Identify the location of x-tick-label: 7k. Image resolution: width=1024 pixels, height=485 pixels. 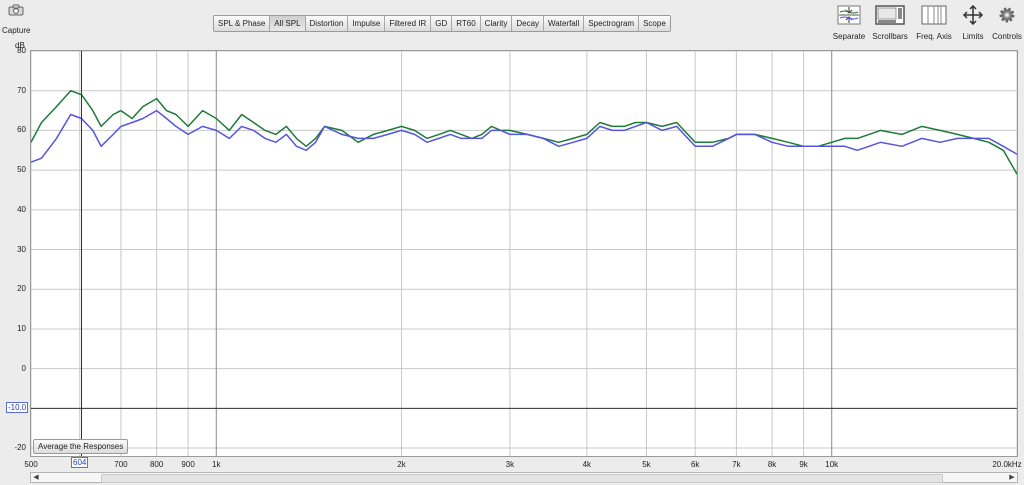
(736, 464).